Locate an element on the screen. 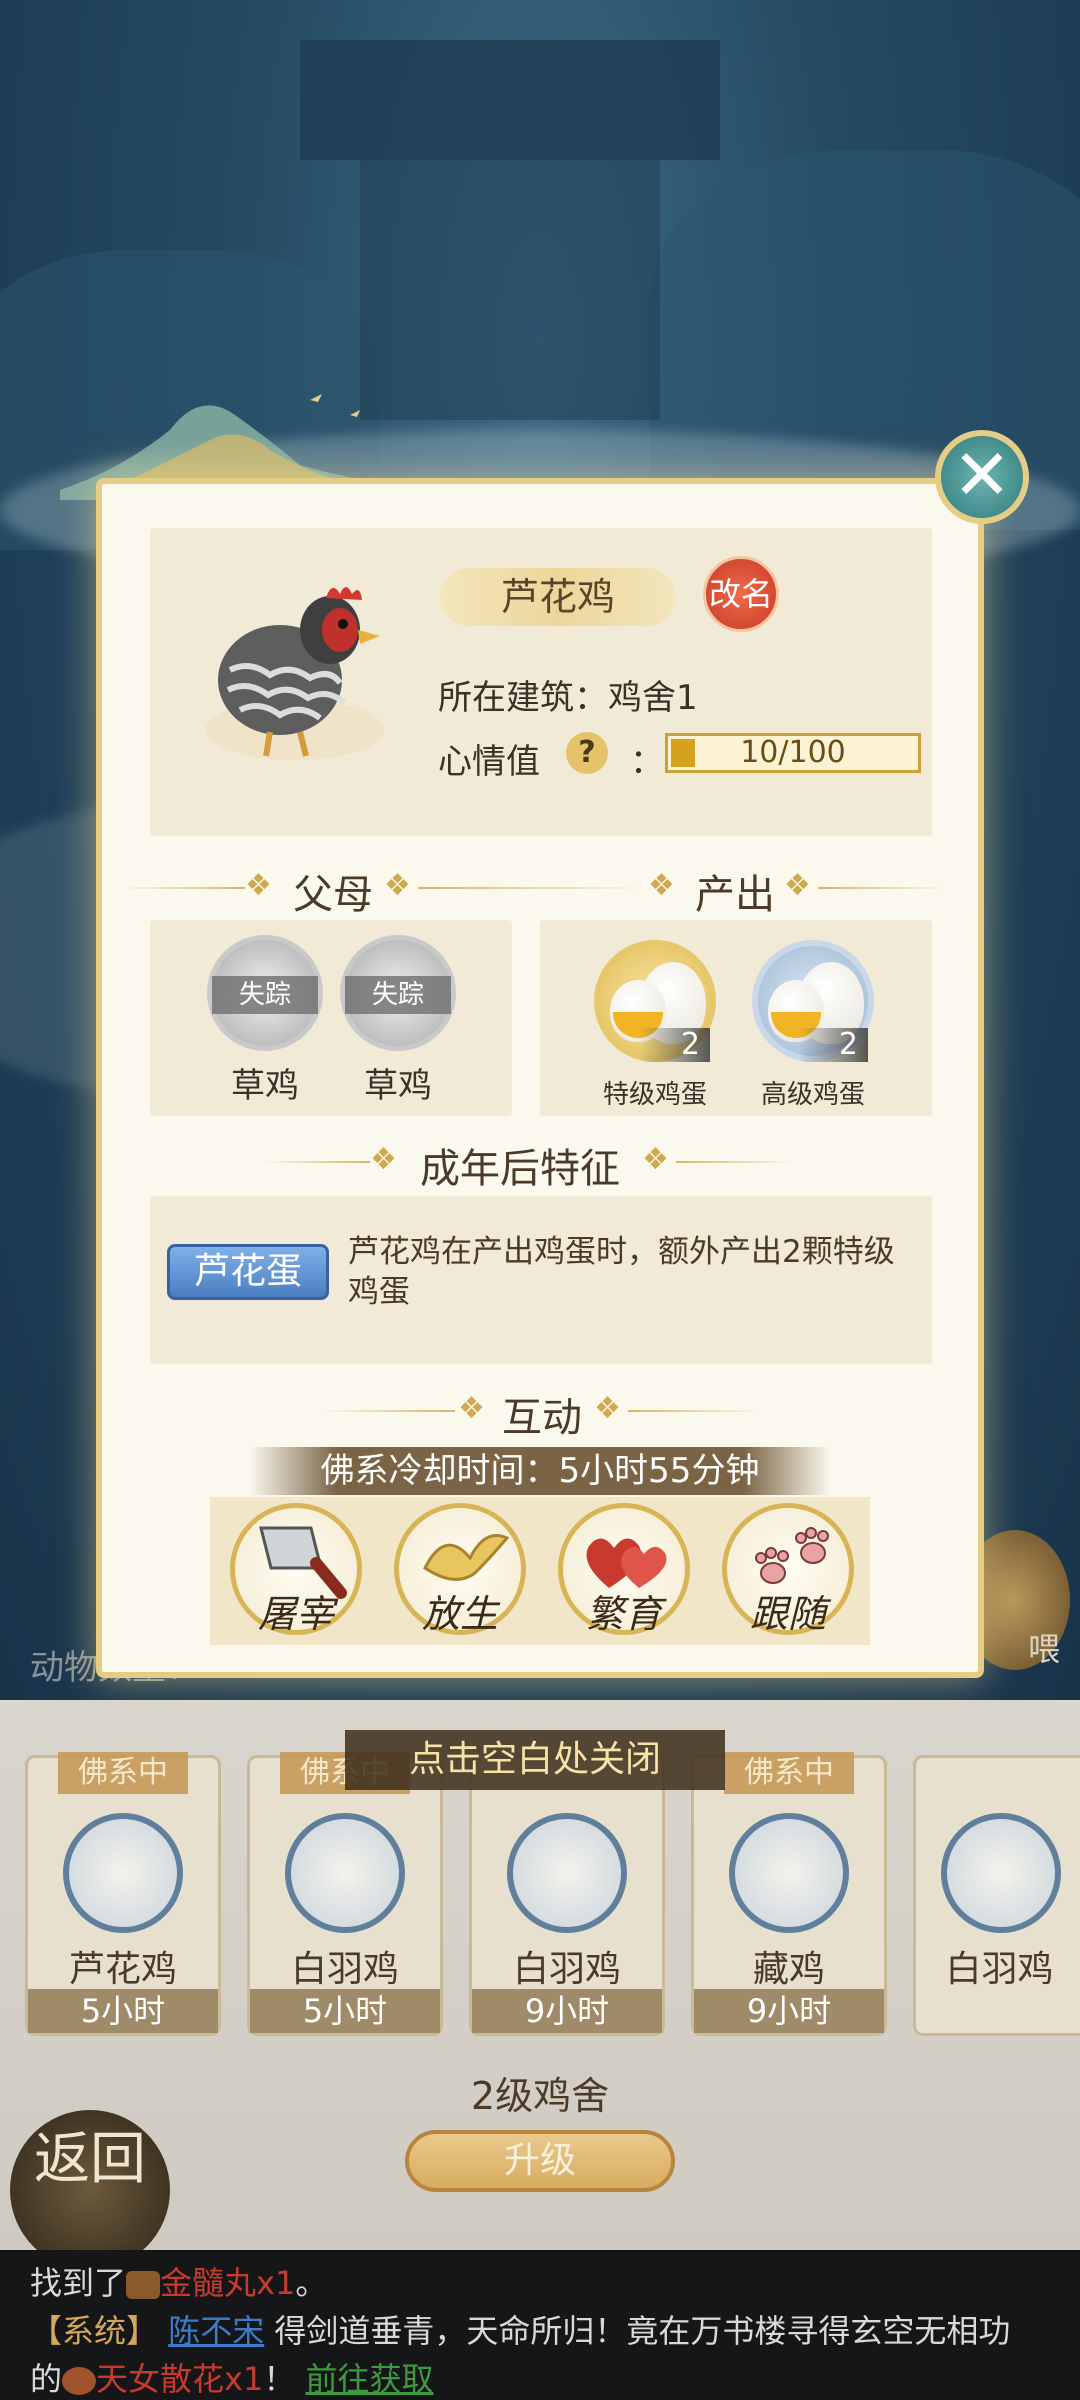  mood-progress-bar: 10/100 is located at coordinates (793, 753).